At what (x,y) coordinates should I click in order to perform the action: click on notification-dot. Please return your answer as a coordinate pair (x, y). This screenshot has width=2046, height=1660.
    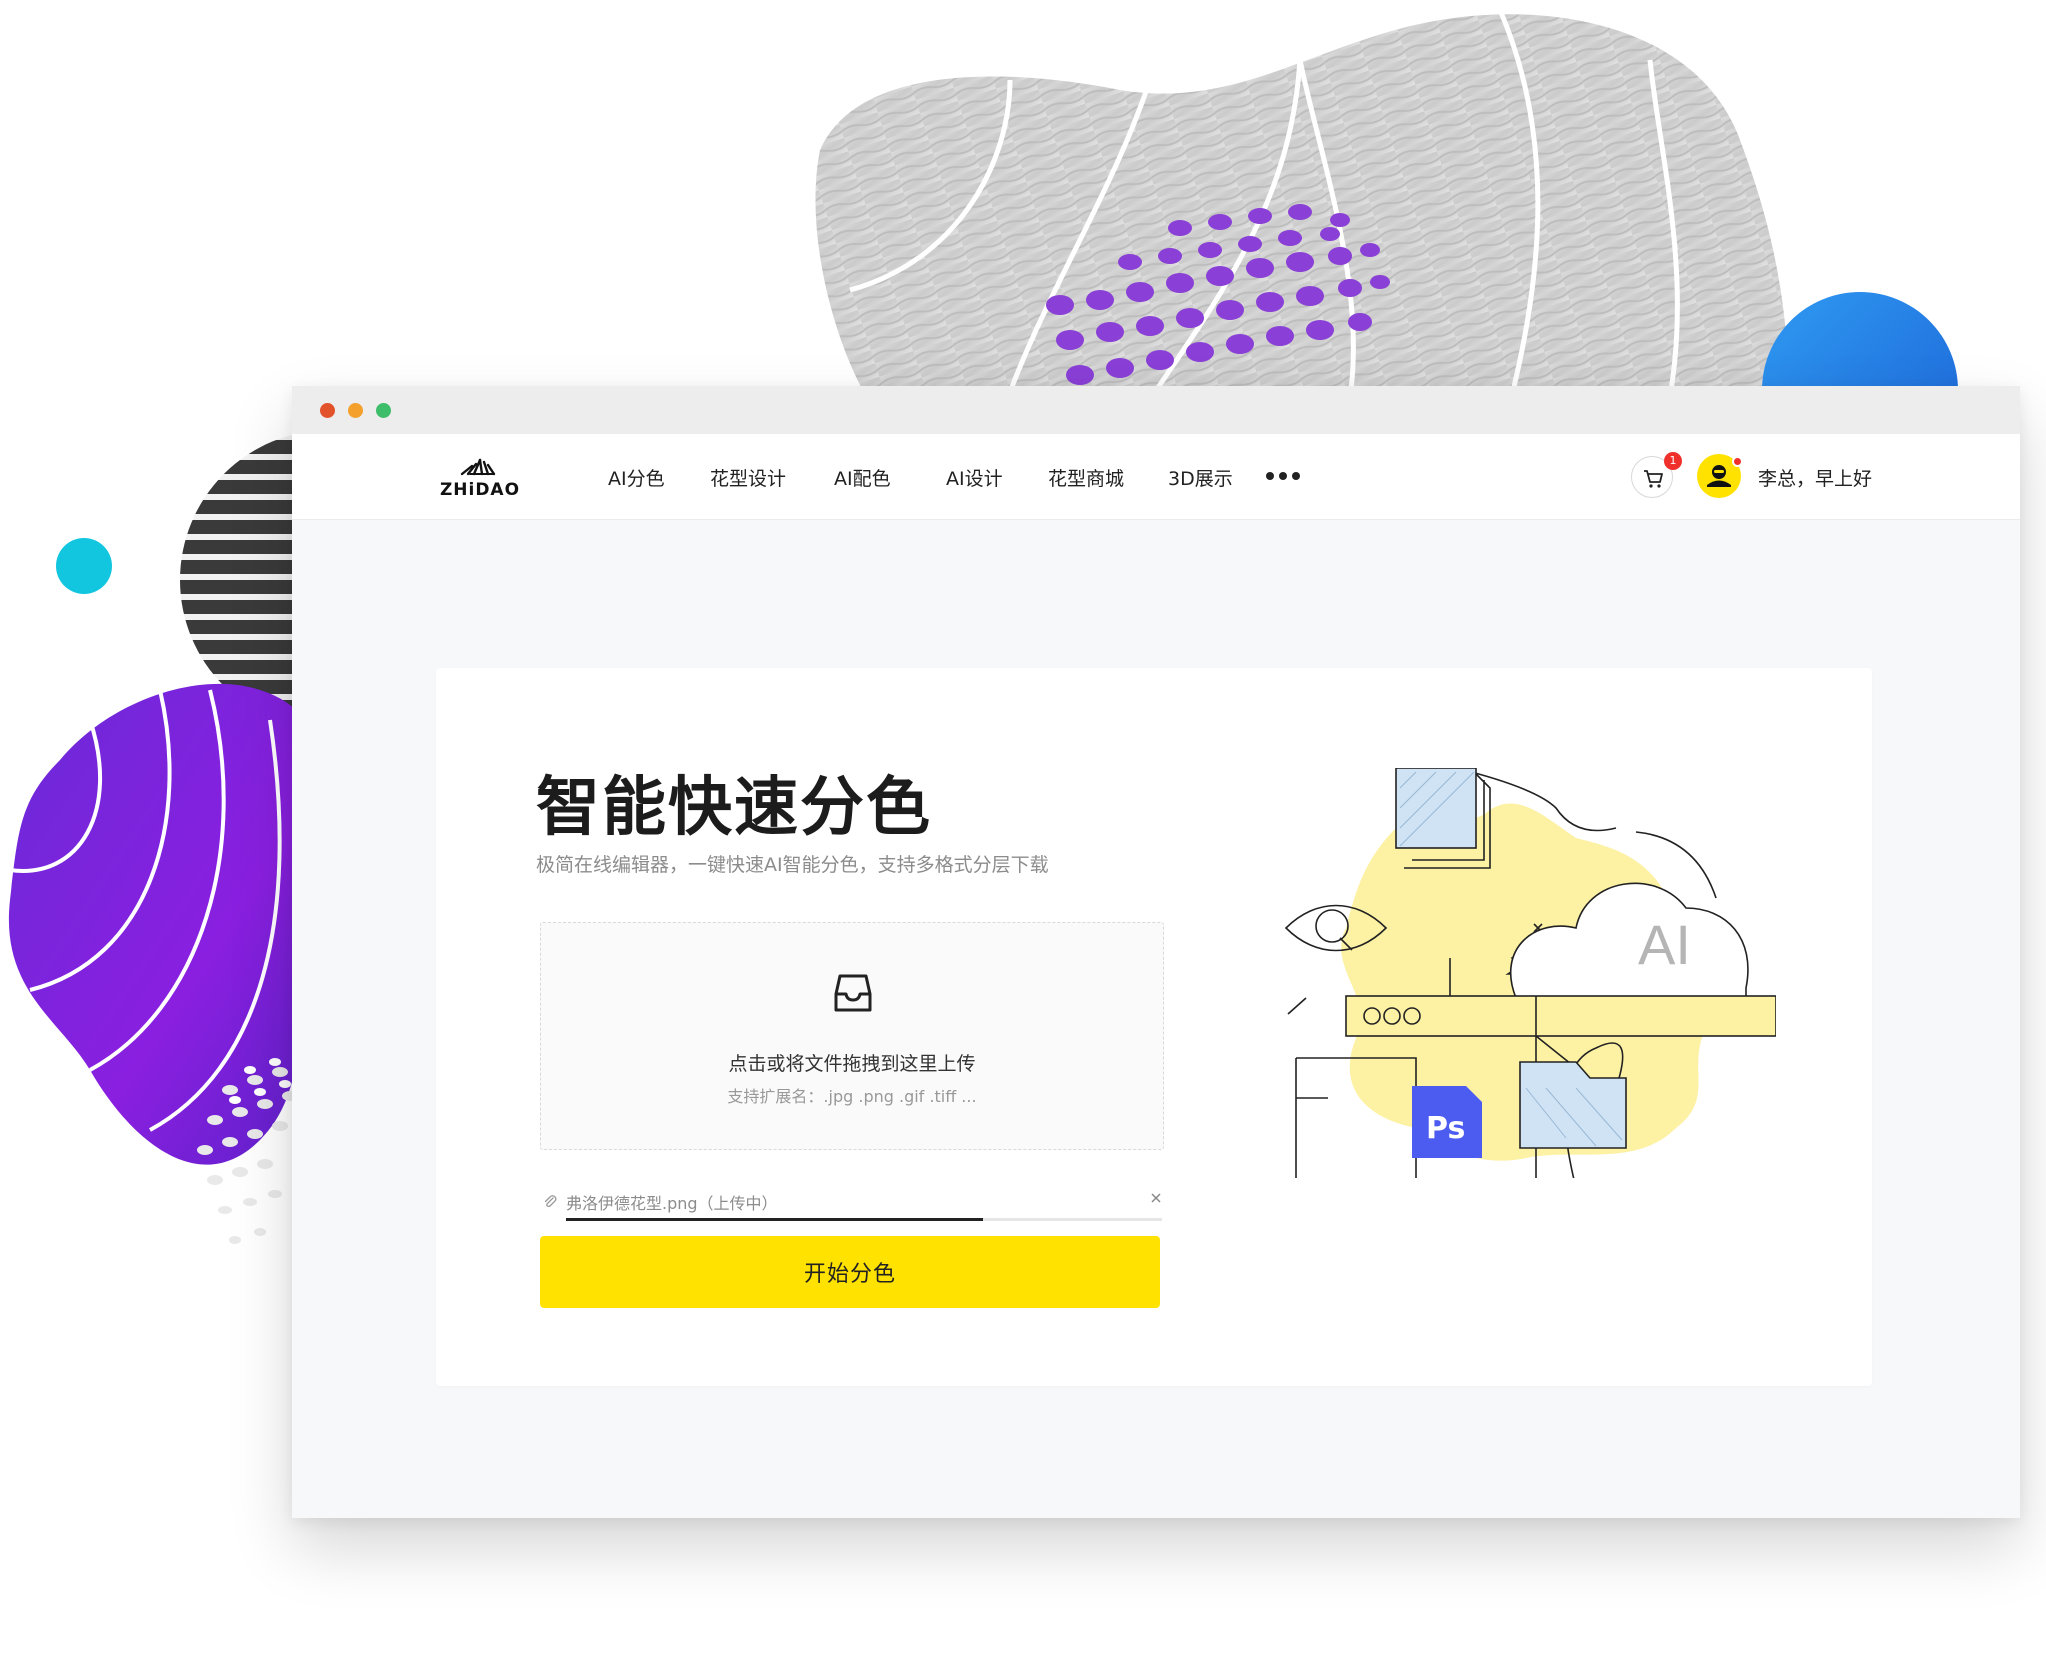
    Looking at the image, I should click on (1737, 461).